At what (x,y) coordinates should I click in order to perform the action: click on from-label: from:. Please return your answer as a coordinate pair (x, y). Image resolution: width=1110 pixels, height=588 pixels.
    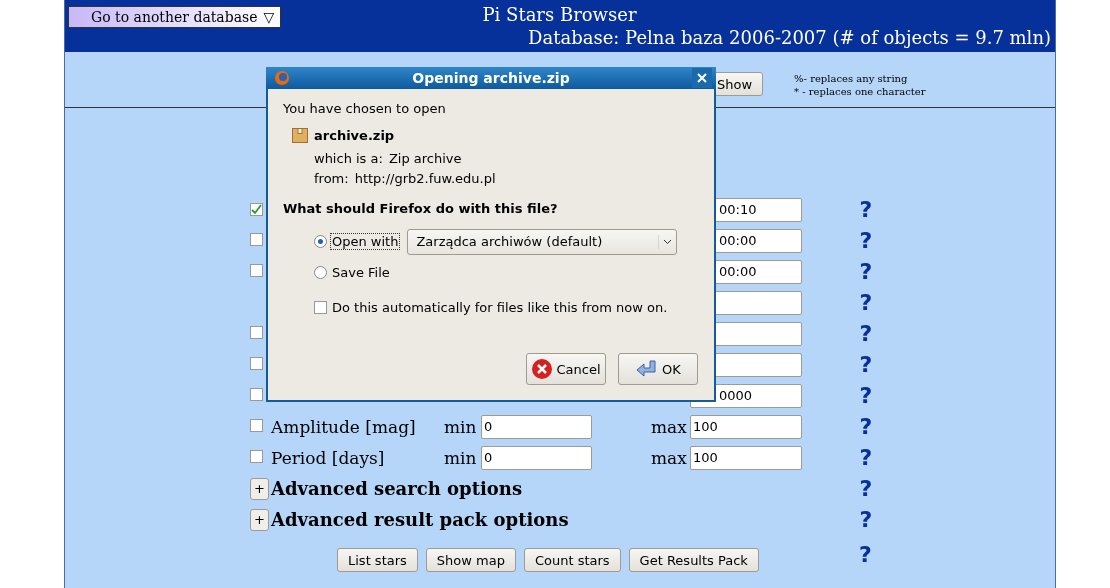
    Looking at the image, I should click on (331, 179).